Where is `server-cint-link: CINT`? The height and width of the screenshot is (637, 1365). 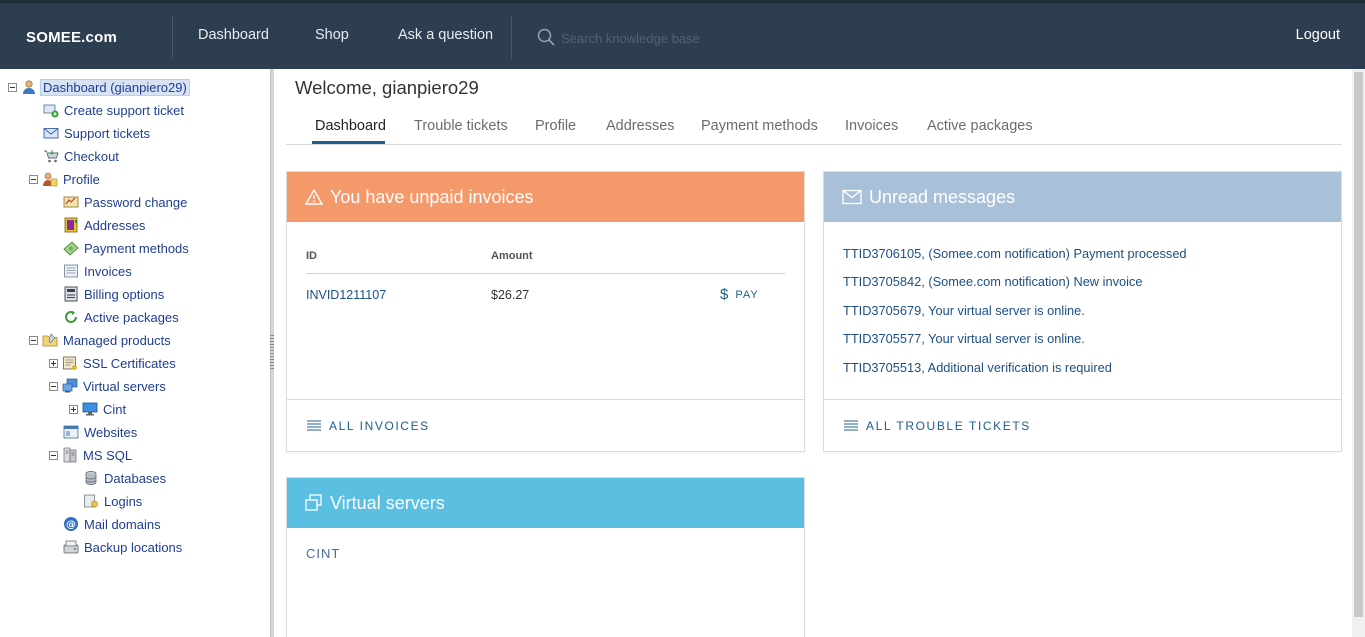
server-cint-link: CINT is located at coordinates (323, 553).